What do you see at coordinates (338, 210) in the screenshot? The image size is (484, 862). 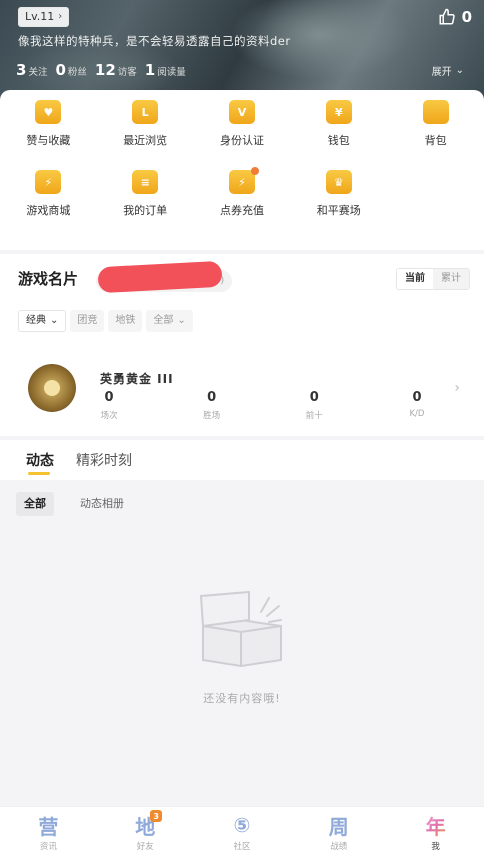 I see `shortcut-label: 和平赛场` at bounding box center [338, 210].